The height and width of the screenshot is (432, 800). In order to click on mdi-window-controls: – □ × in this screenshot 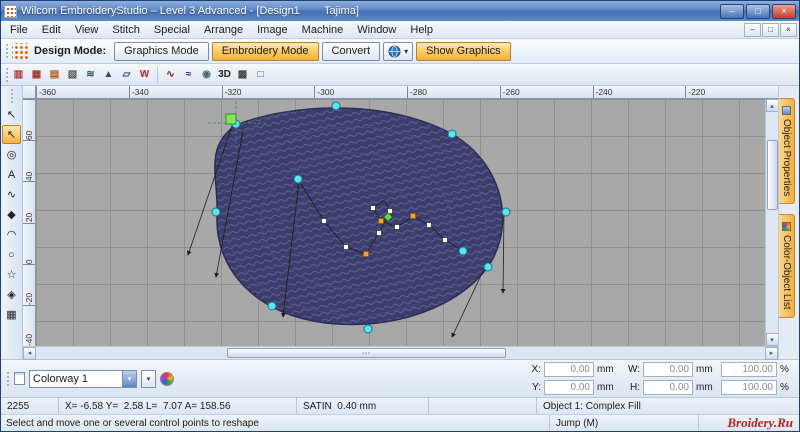, I will do `click(770, 29)`.